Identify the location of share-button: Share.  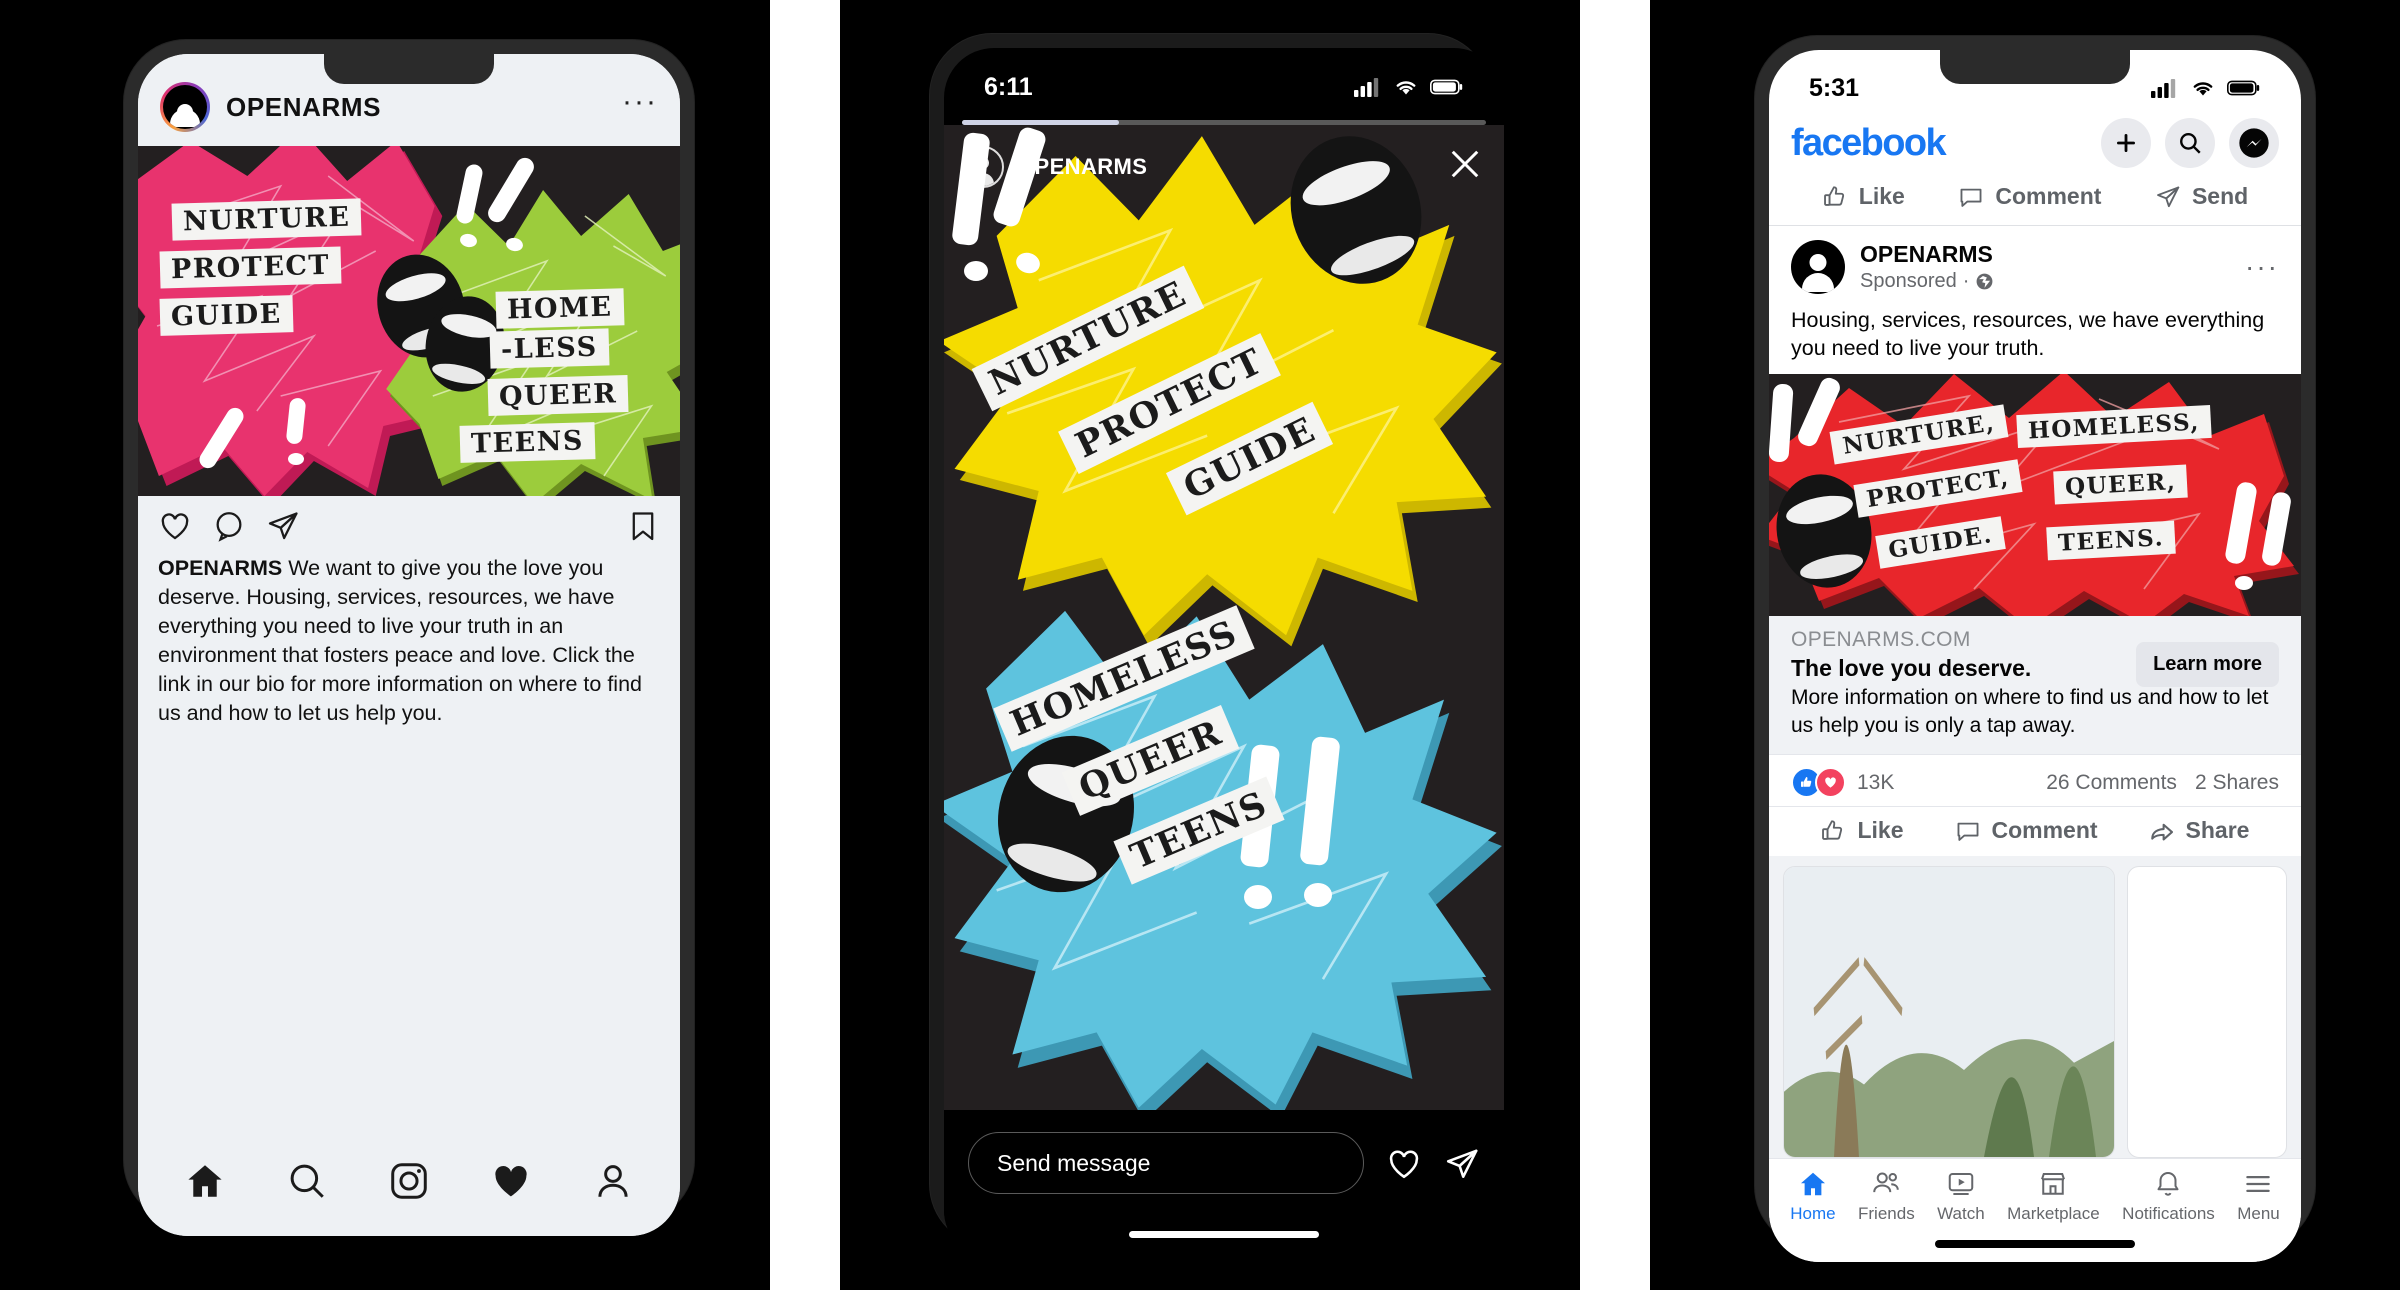
(2199, 830).